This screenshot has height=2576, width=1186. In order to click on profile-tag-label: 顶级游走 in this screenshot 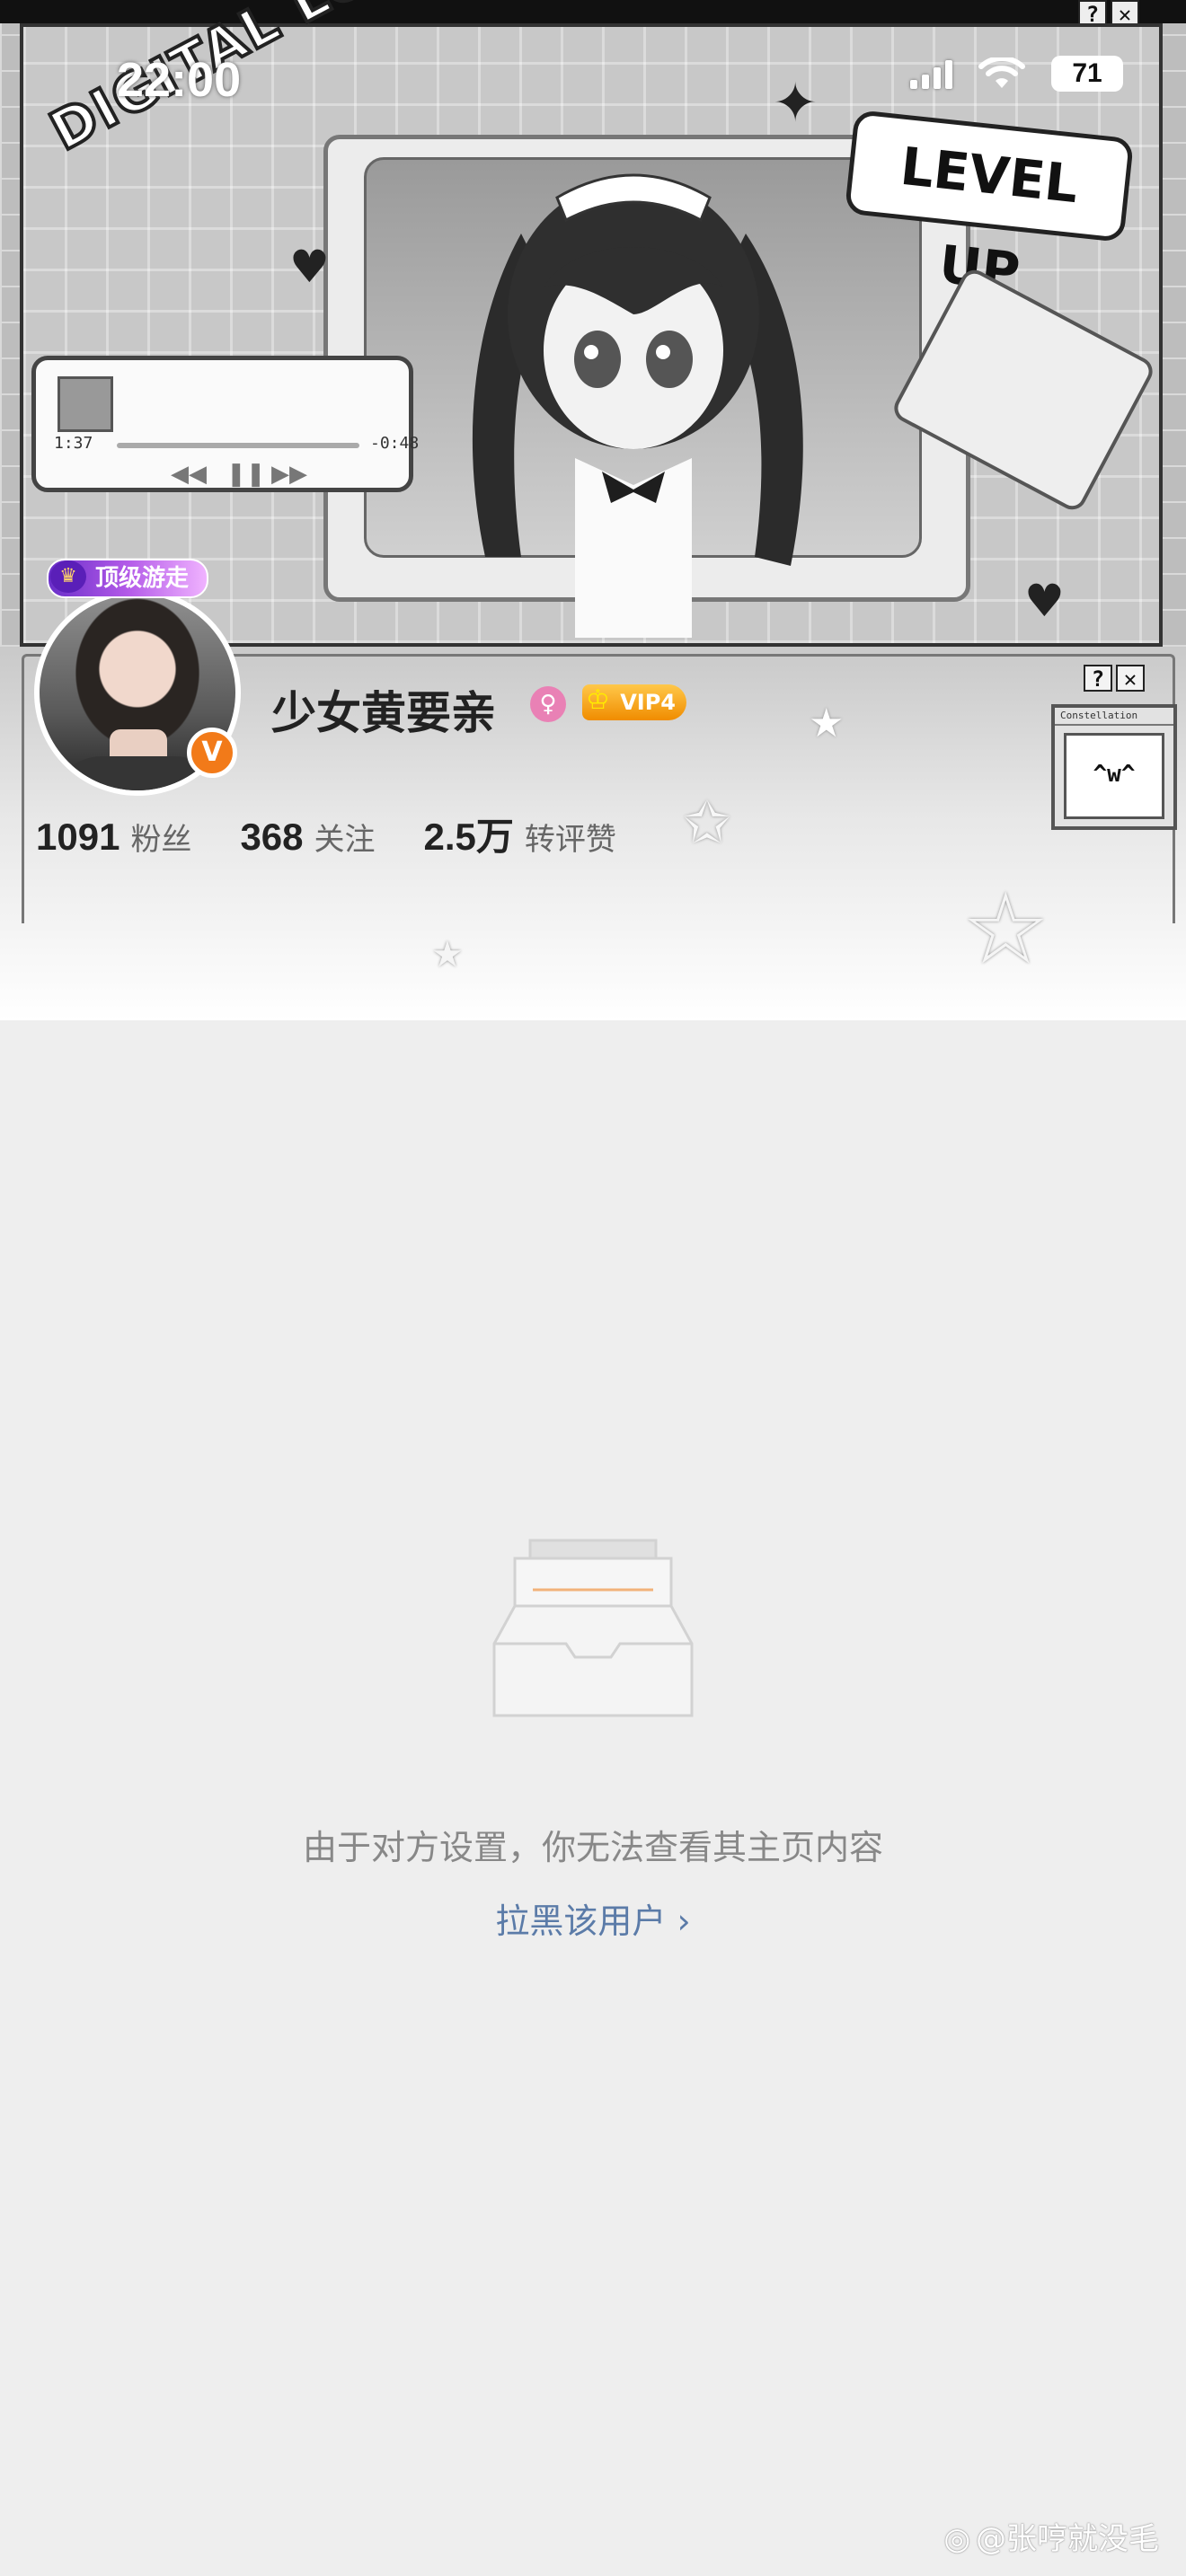, I will do `click(142, 578)`.